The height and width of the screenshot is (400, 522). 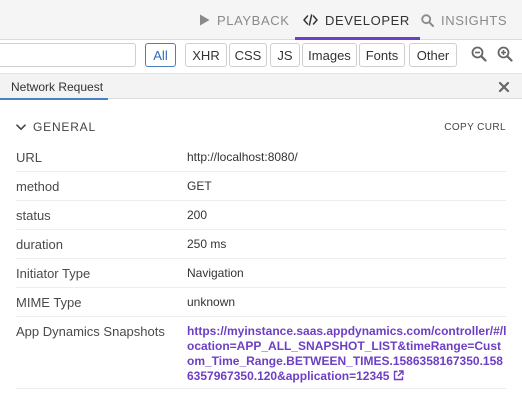 I want to click on filter-css-button: CSS, so click(x=248, y=55).